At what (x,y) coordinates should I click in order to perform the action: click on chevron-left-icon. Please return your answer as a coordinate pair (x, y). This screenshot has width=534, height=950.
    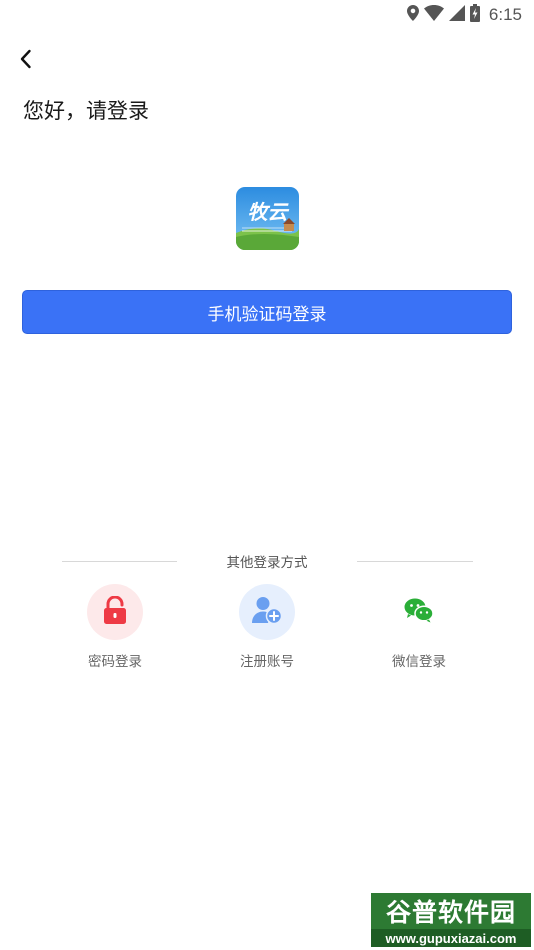
    Looking at the image, I should click on (26, 61).